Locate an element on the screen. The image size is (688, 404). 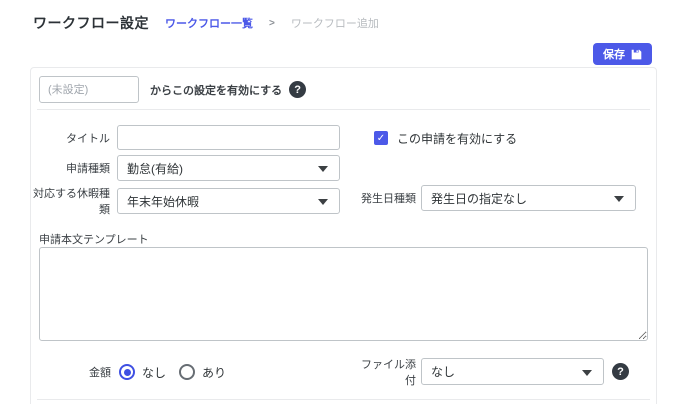
save-button: 保存 is located at coordinates (622, 54).